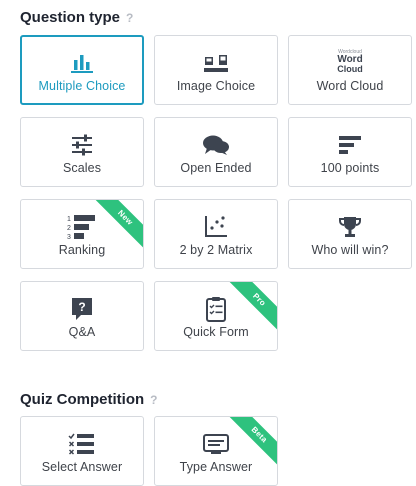 Image resolution: width=416 pixels, height=486 pixels. I want to click on quiz-competition-heading: Quiz Competition ?, so click(89, 399).